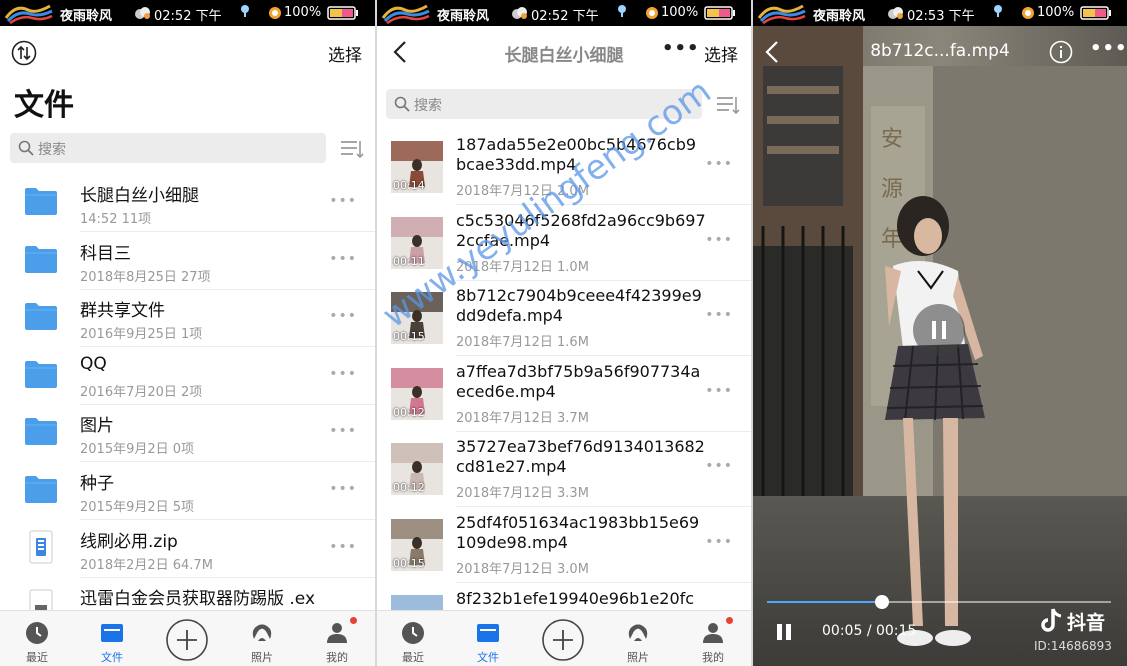  Describe the element at coordinates (187, 491) in the screenshot. I see `file-row: 种子 2015年9月2日 5项 •••` at that location.